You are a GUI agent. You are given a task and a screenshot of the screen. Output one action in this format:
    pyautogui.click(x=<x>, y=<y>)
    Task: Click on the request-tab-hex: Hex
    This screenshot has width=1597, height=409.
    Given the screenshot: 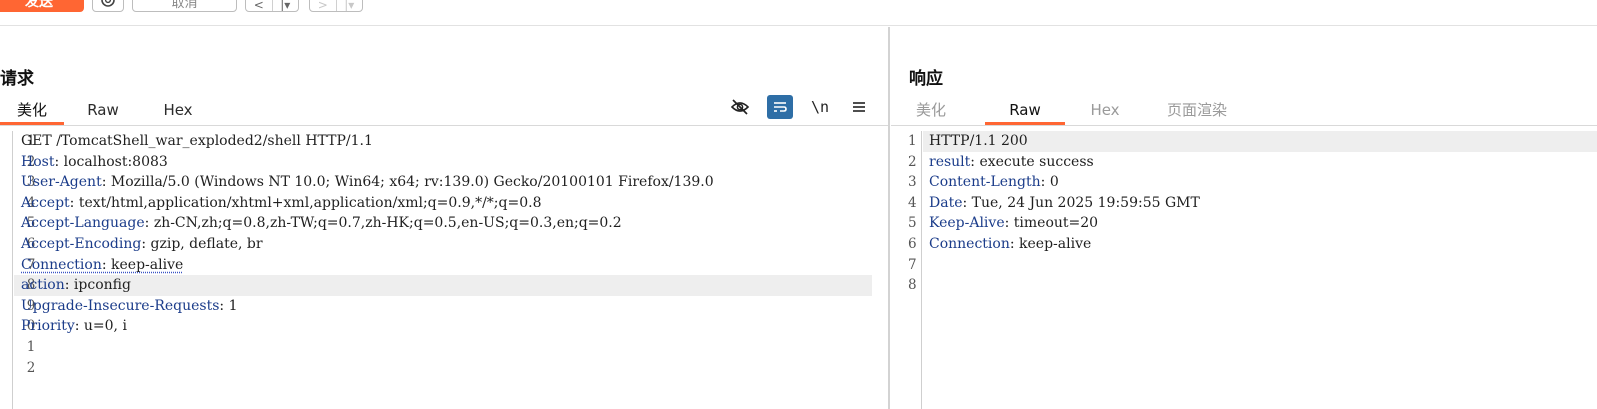 What is the action you would take?
    pyautogui.click(x=178, y=112)
    